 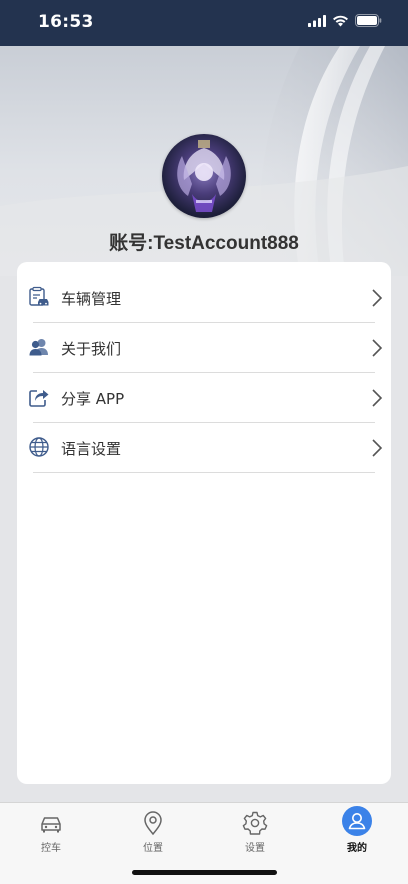 I want to click on status-bar: 16:53, so click(x=204, y=23).